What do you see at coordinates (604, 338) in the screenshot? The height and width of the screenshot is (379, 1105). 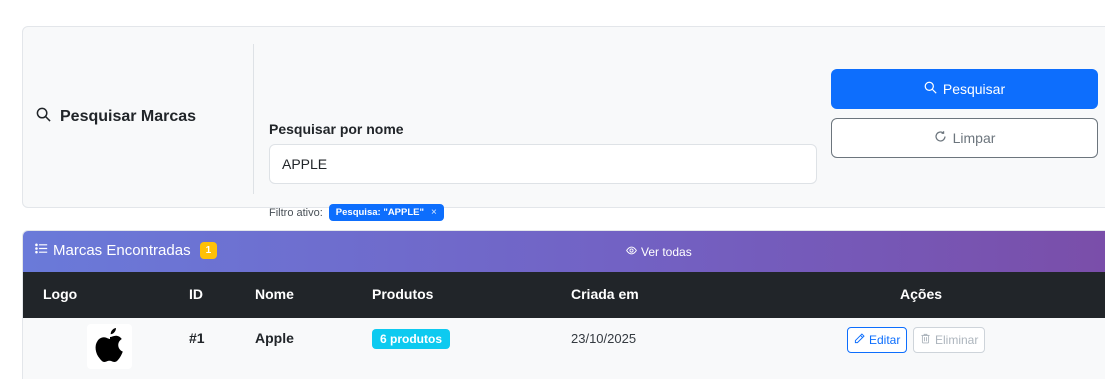 I see `created-date: 23/10/2025` at bounding box center [604, 338].